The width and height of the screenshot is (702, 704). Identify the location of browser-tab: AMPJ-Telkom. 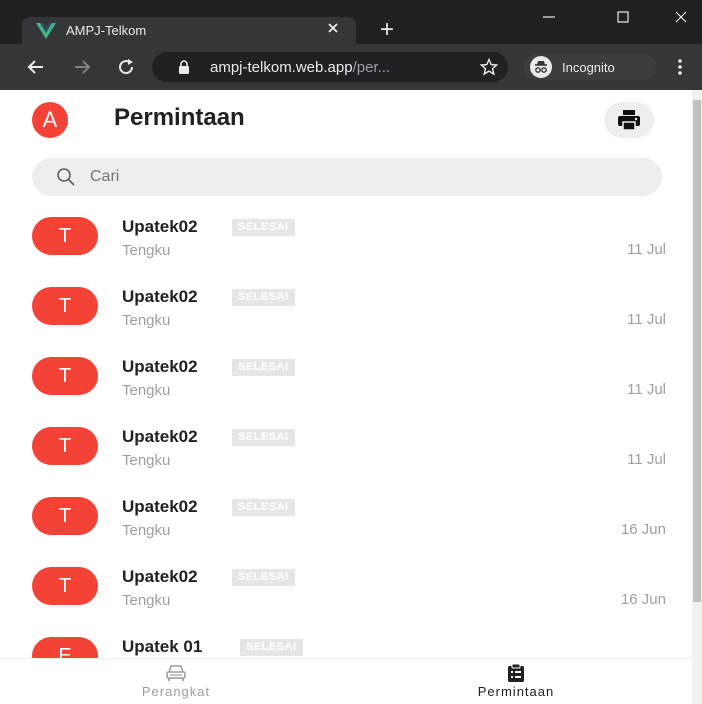
(189, 30).